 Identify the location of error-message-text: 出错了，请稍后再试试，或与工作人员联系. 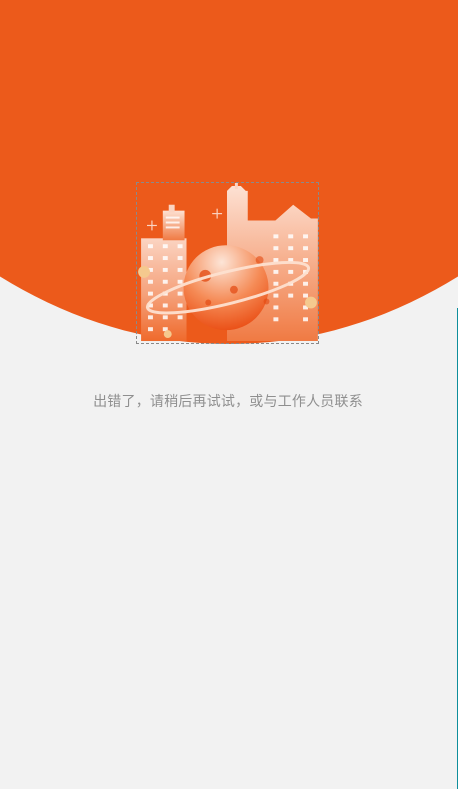
(228, 402).